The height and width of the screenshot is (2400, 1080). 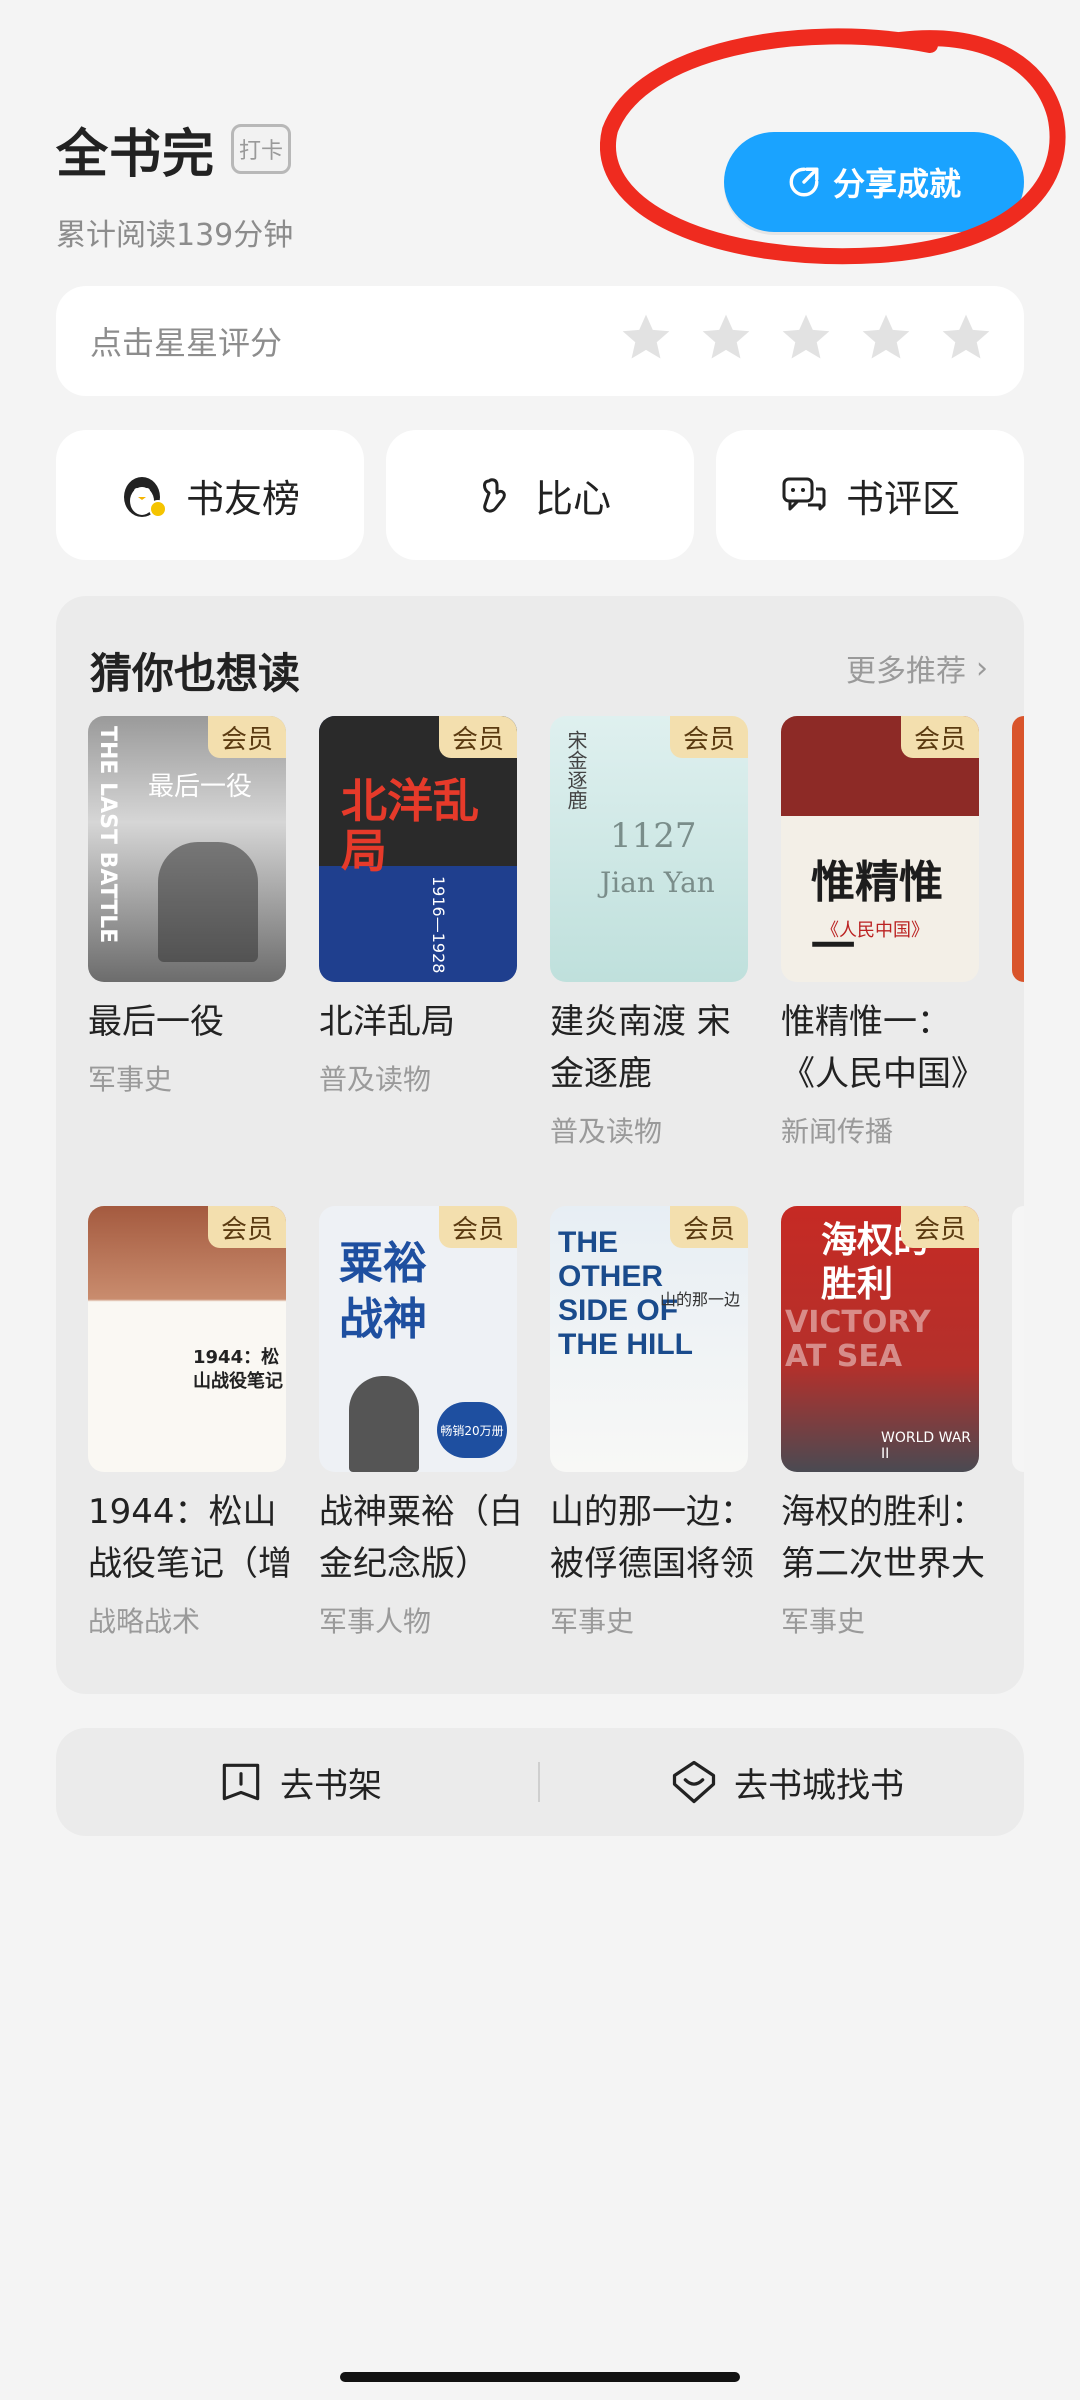 What do you see at coordinates (657, 882) in the screenshot?
I see `cover-text: Jian Yan` at bounding box center [657, 882].